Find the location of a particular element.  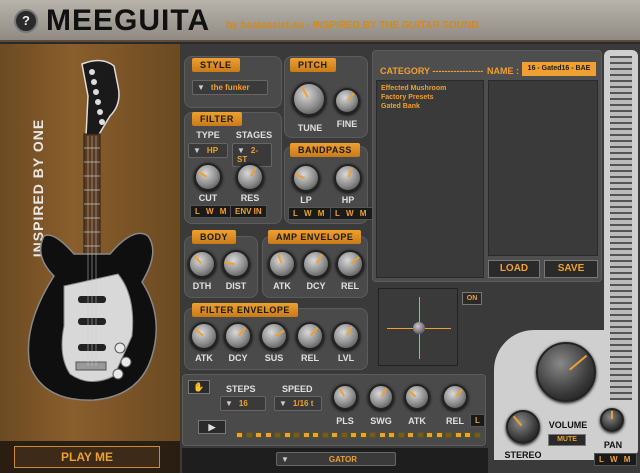

tune-knob is located at coordinates (309, 99).